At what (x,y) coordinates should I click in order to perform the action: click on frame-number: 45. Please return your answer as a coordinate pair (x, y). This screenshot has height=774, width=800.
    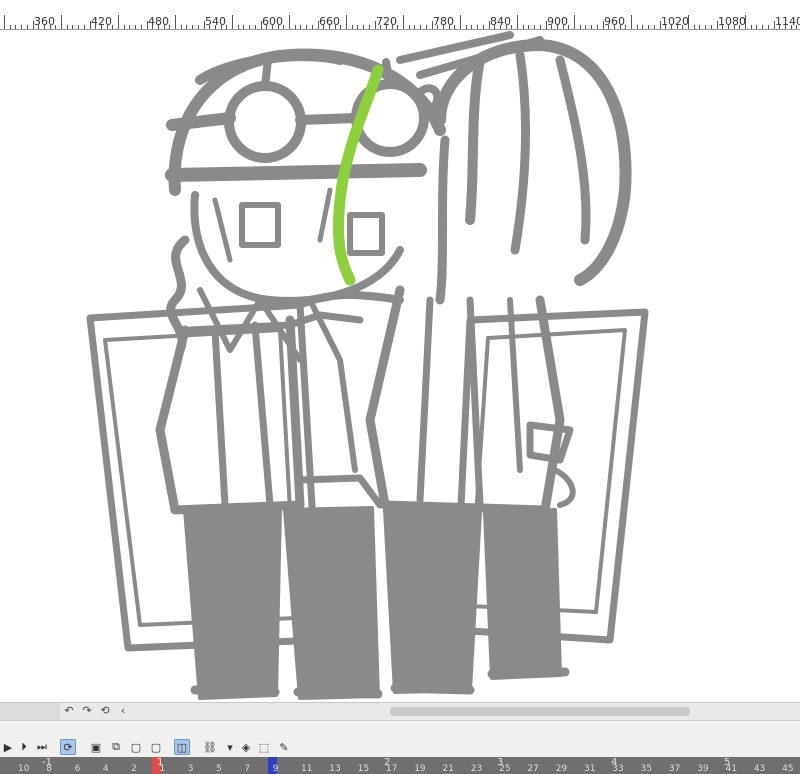
    Looking at the image, I should click on (788, 769).